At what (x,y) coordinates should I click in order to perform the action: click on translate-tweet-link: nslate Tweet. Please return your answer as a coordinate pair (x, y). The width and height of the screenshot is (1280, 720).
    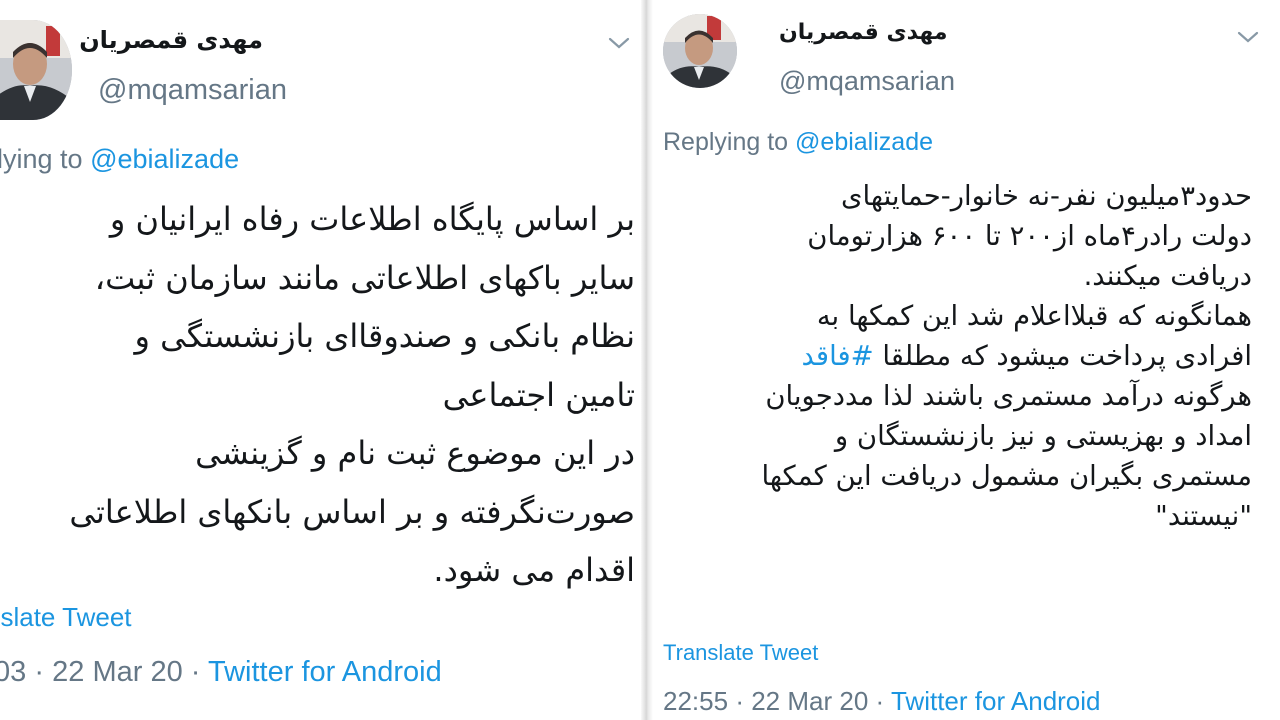
    Looking at the image, I should click on (66, 617).